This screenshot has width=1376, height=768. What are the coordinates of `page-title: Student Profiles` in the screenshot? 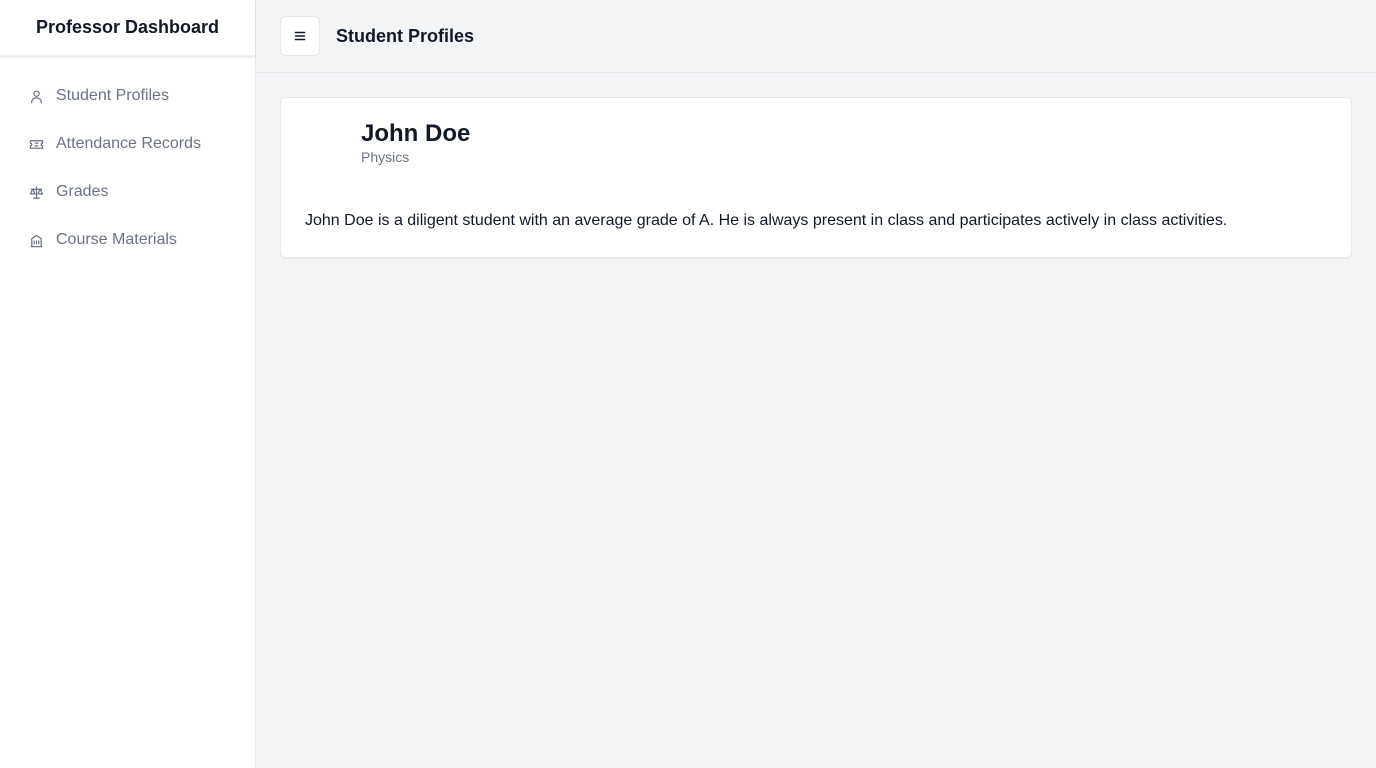 It's located at (405, 35).